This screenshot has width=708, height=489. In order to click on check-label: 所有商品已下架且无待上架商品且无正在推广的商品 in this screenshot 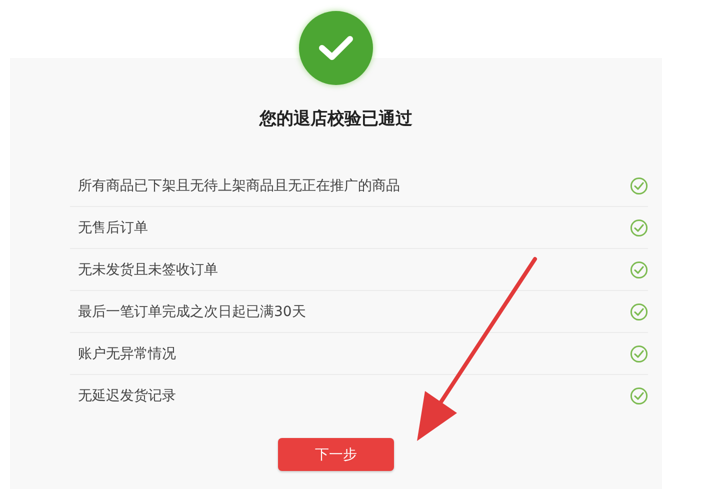, I will do `click(239, 185)`.